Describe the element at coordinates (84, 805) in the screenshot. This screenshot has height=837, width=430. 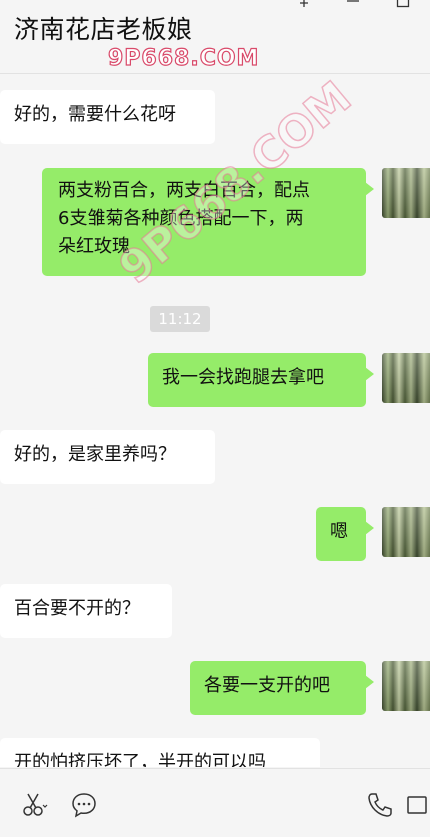
I see `chat-bubble-icon` at that location.